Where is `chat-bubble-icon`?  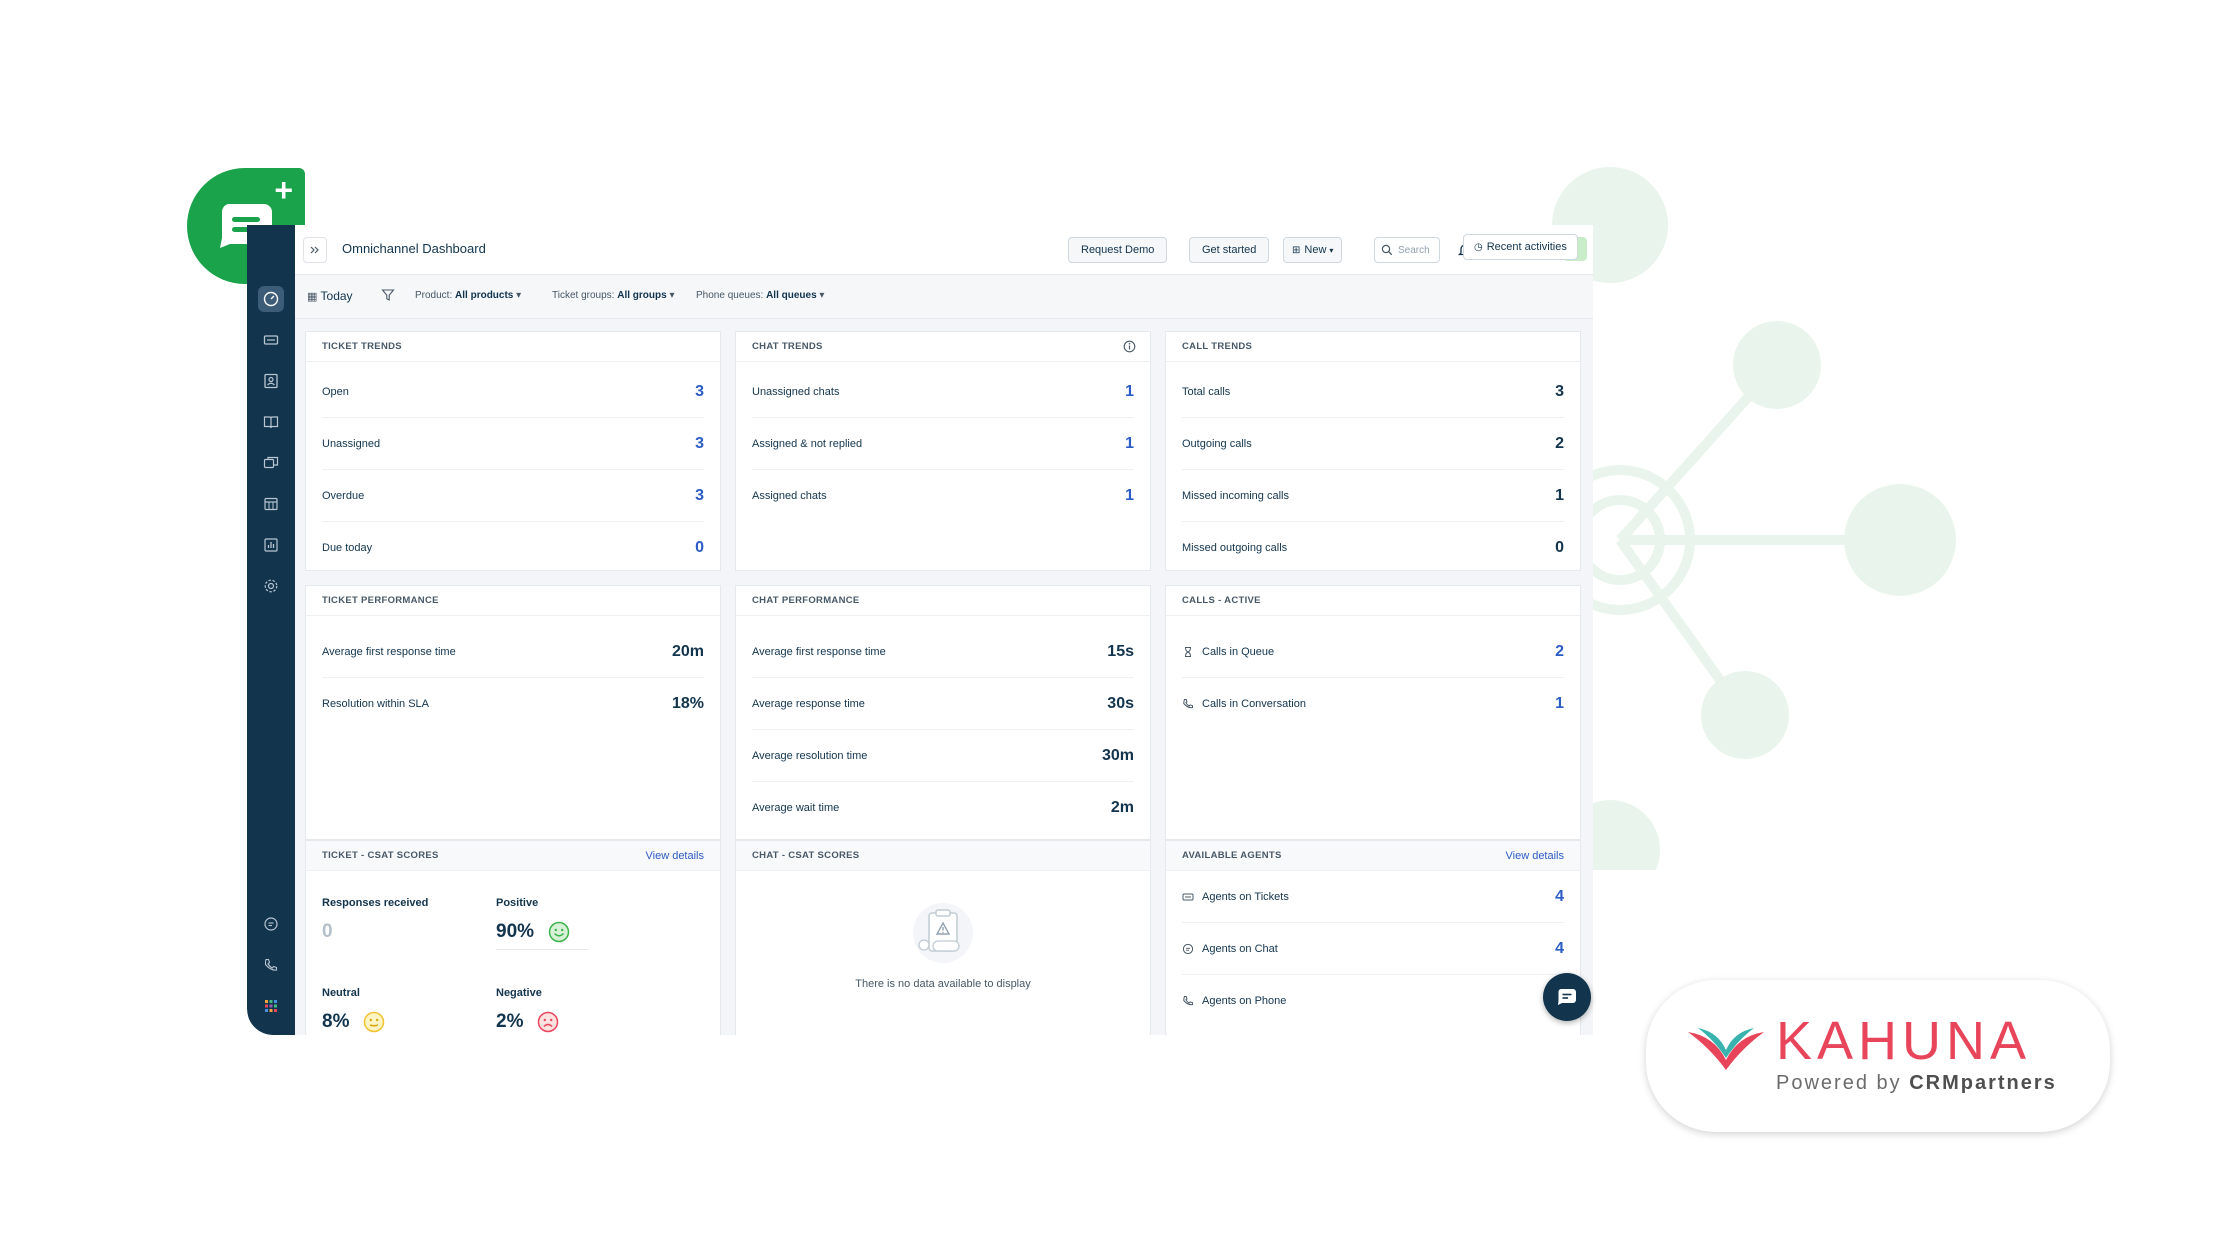 chat-bubble-icon is located at coordinates (1567, 997).